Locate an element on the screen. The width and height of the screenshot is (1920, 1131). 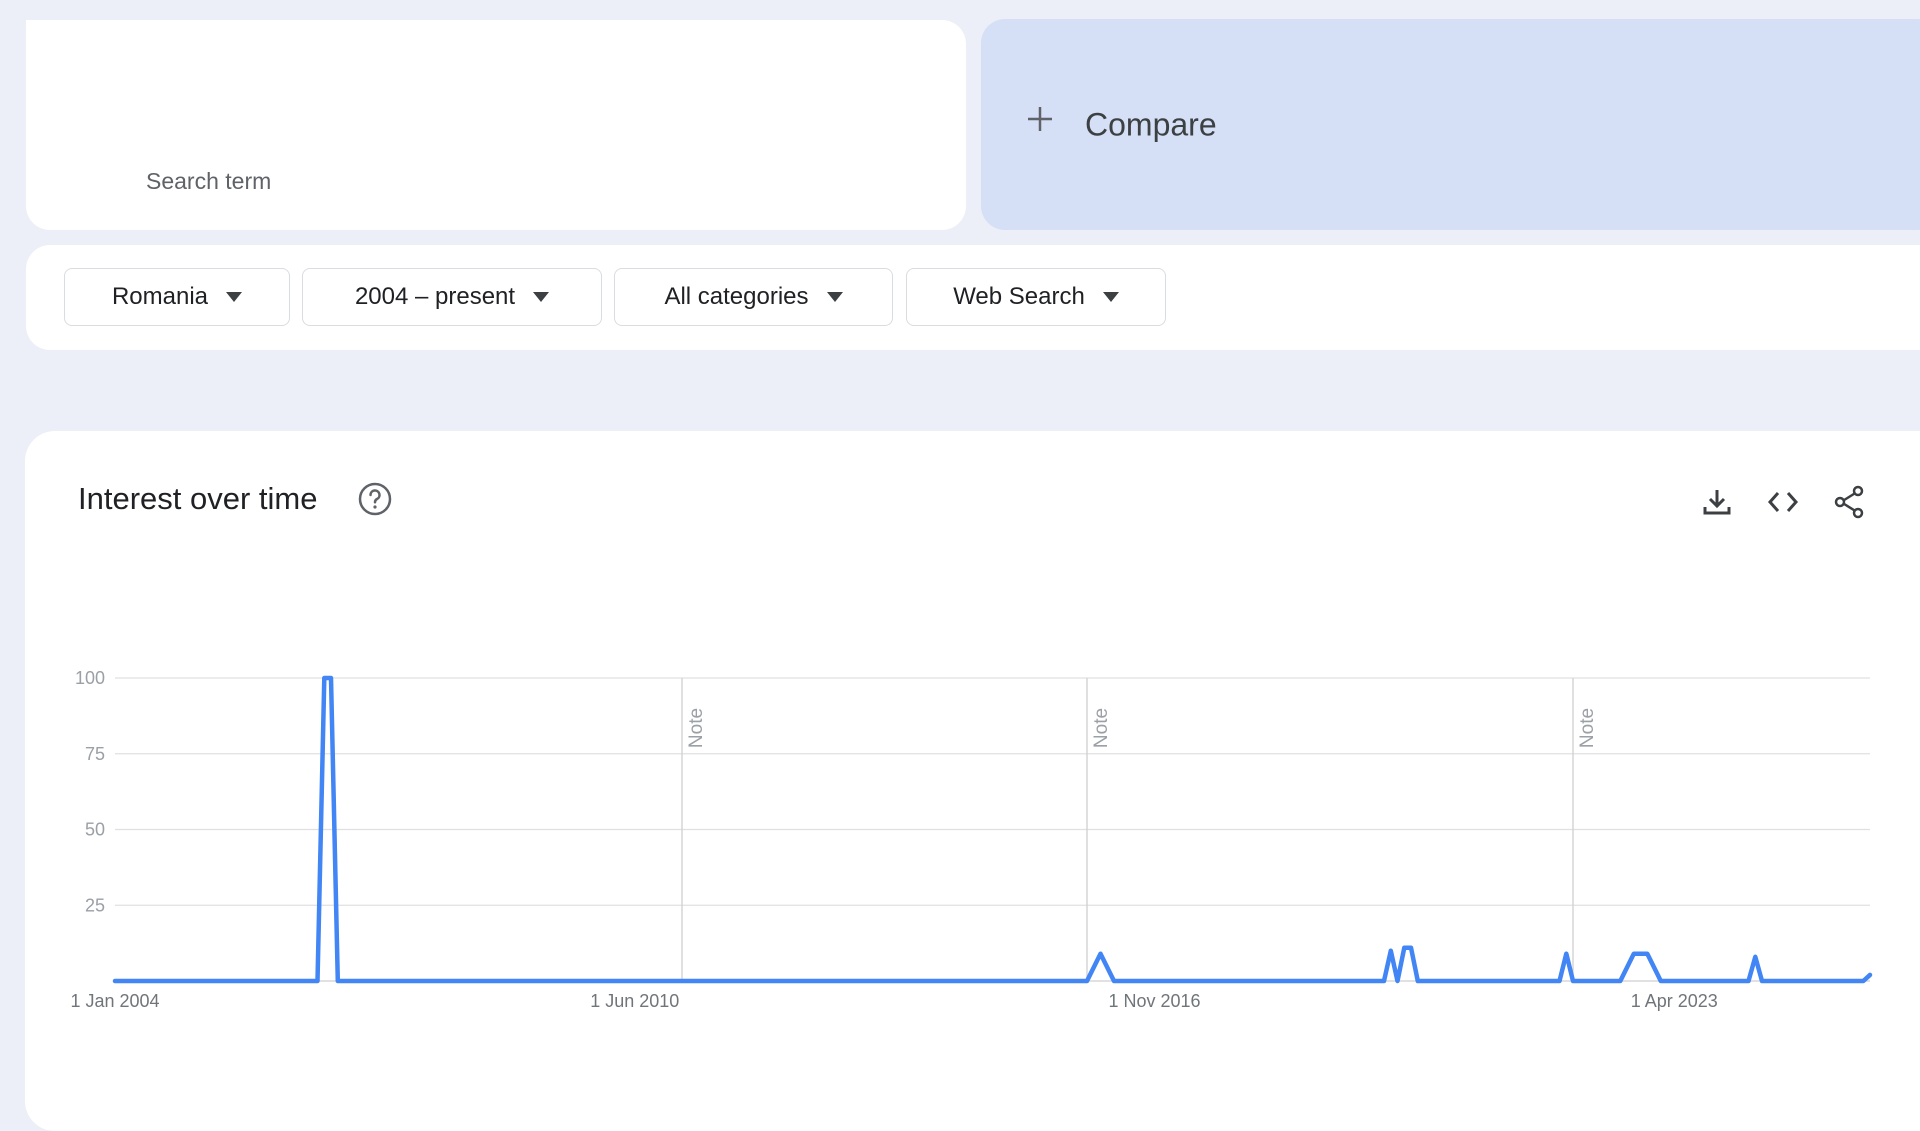
y-tick-label: 50 is located at coordinates (95, 830).